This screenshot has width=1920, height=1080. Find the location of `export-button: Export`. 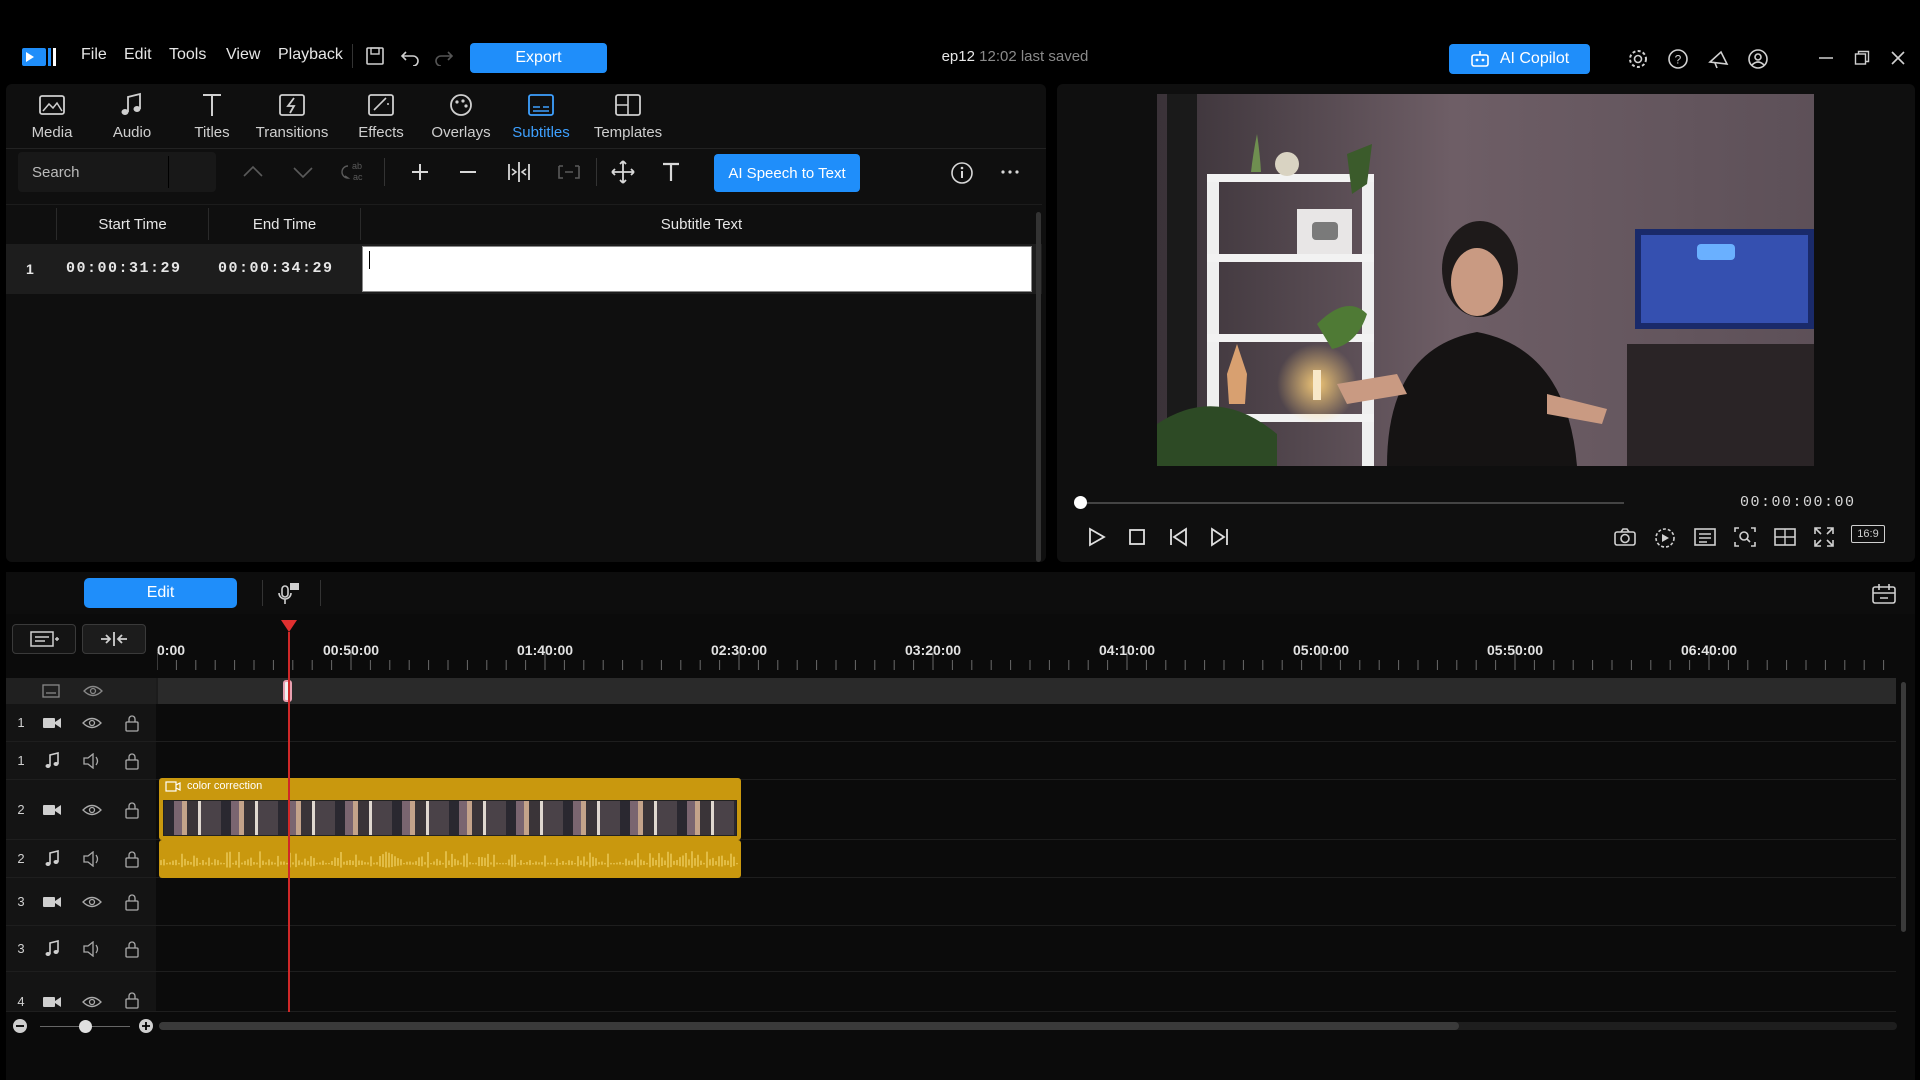

export-button: Export is located at coordinates (538, 58).